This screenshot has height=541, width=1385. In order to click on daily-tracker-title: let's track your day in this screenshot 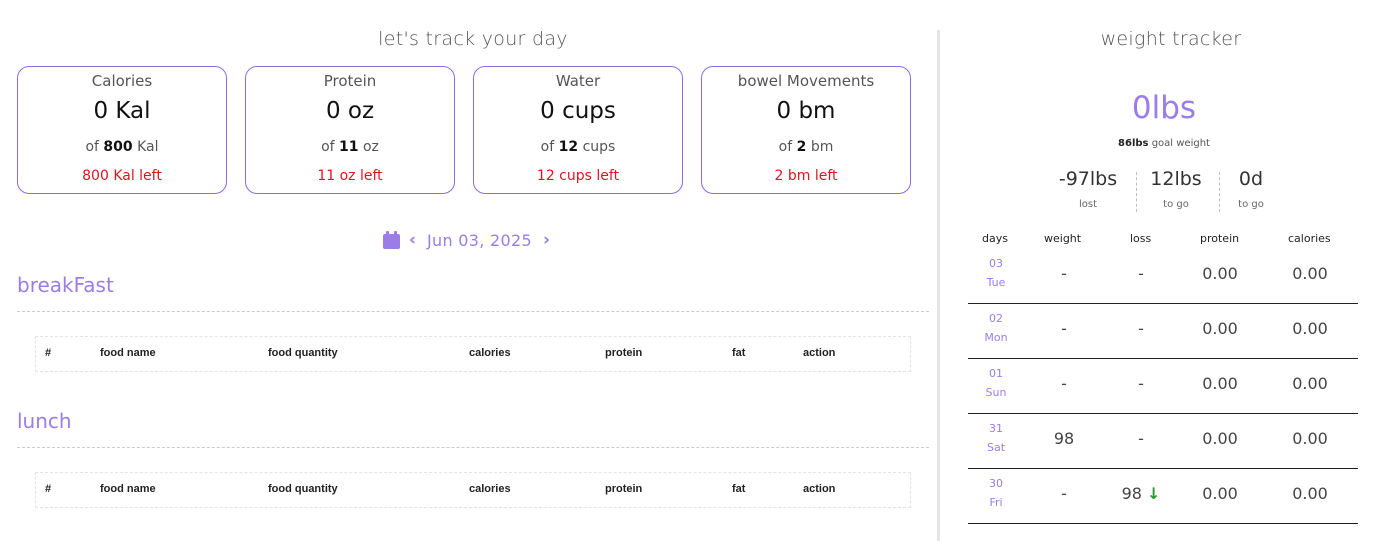, I will do `click(473, 39)`.